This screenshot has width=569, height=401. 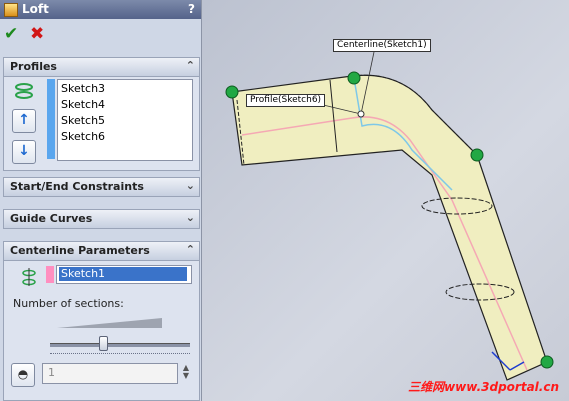 What do you see at coordinates (191, 9) in the screenshot?
I see `help-button: ?` at bounding box center [191, 9].